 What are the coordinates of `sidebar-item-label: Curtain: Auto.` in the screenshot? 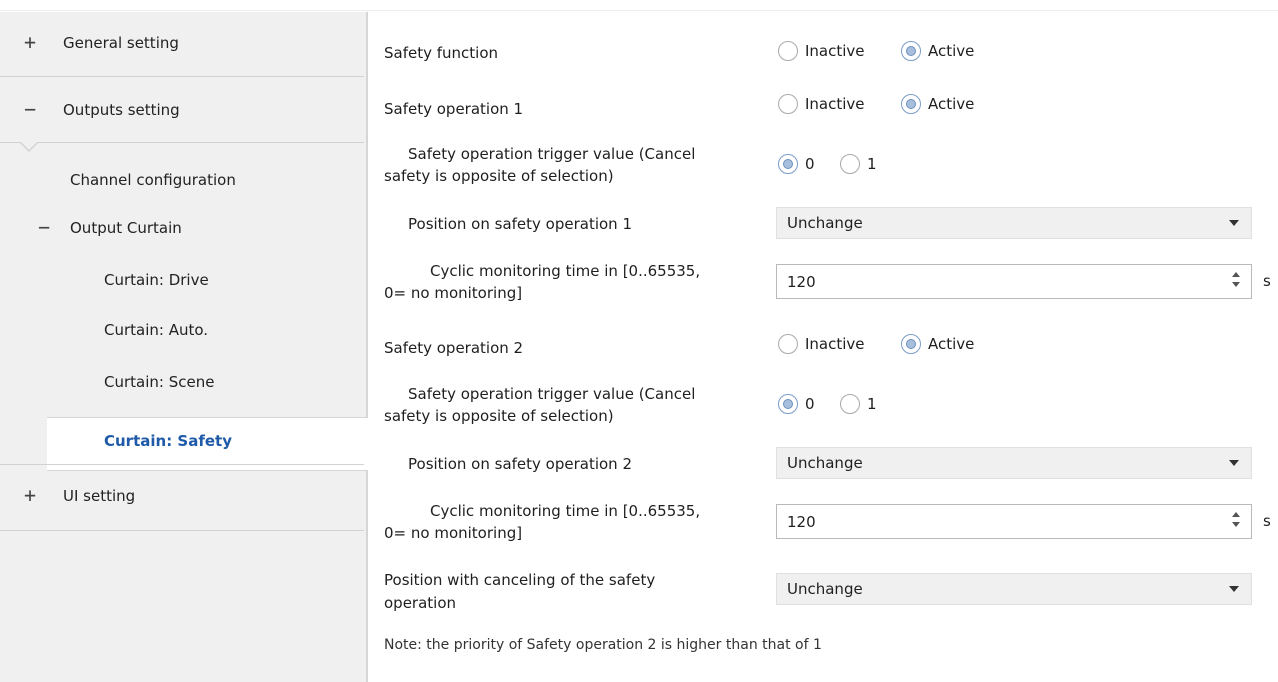 It's located at (156, 330).